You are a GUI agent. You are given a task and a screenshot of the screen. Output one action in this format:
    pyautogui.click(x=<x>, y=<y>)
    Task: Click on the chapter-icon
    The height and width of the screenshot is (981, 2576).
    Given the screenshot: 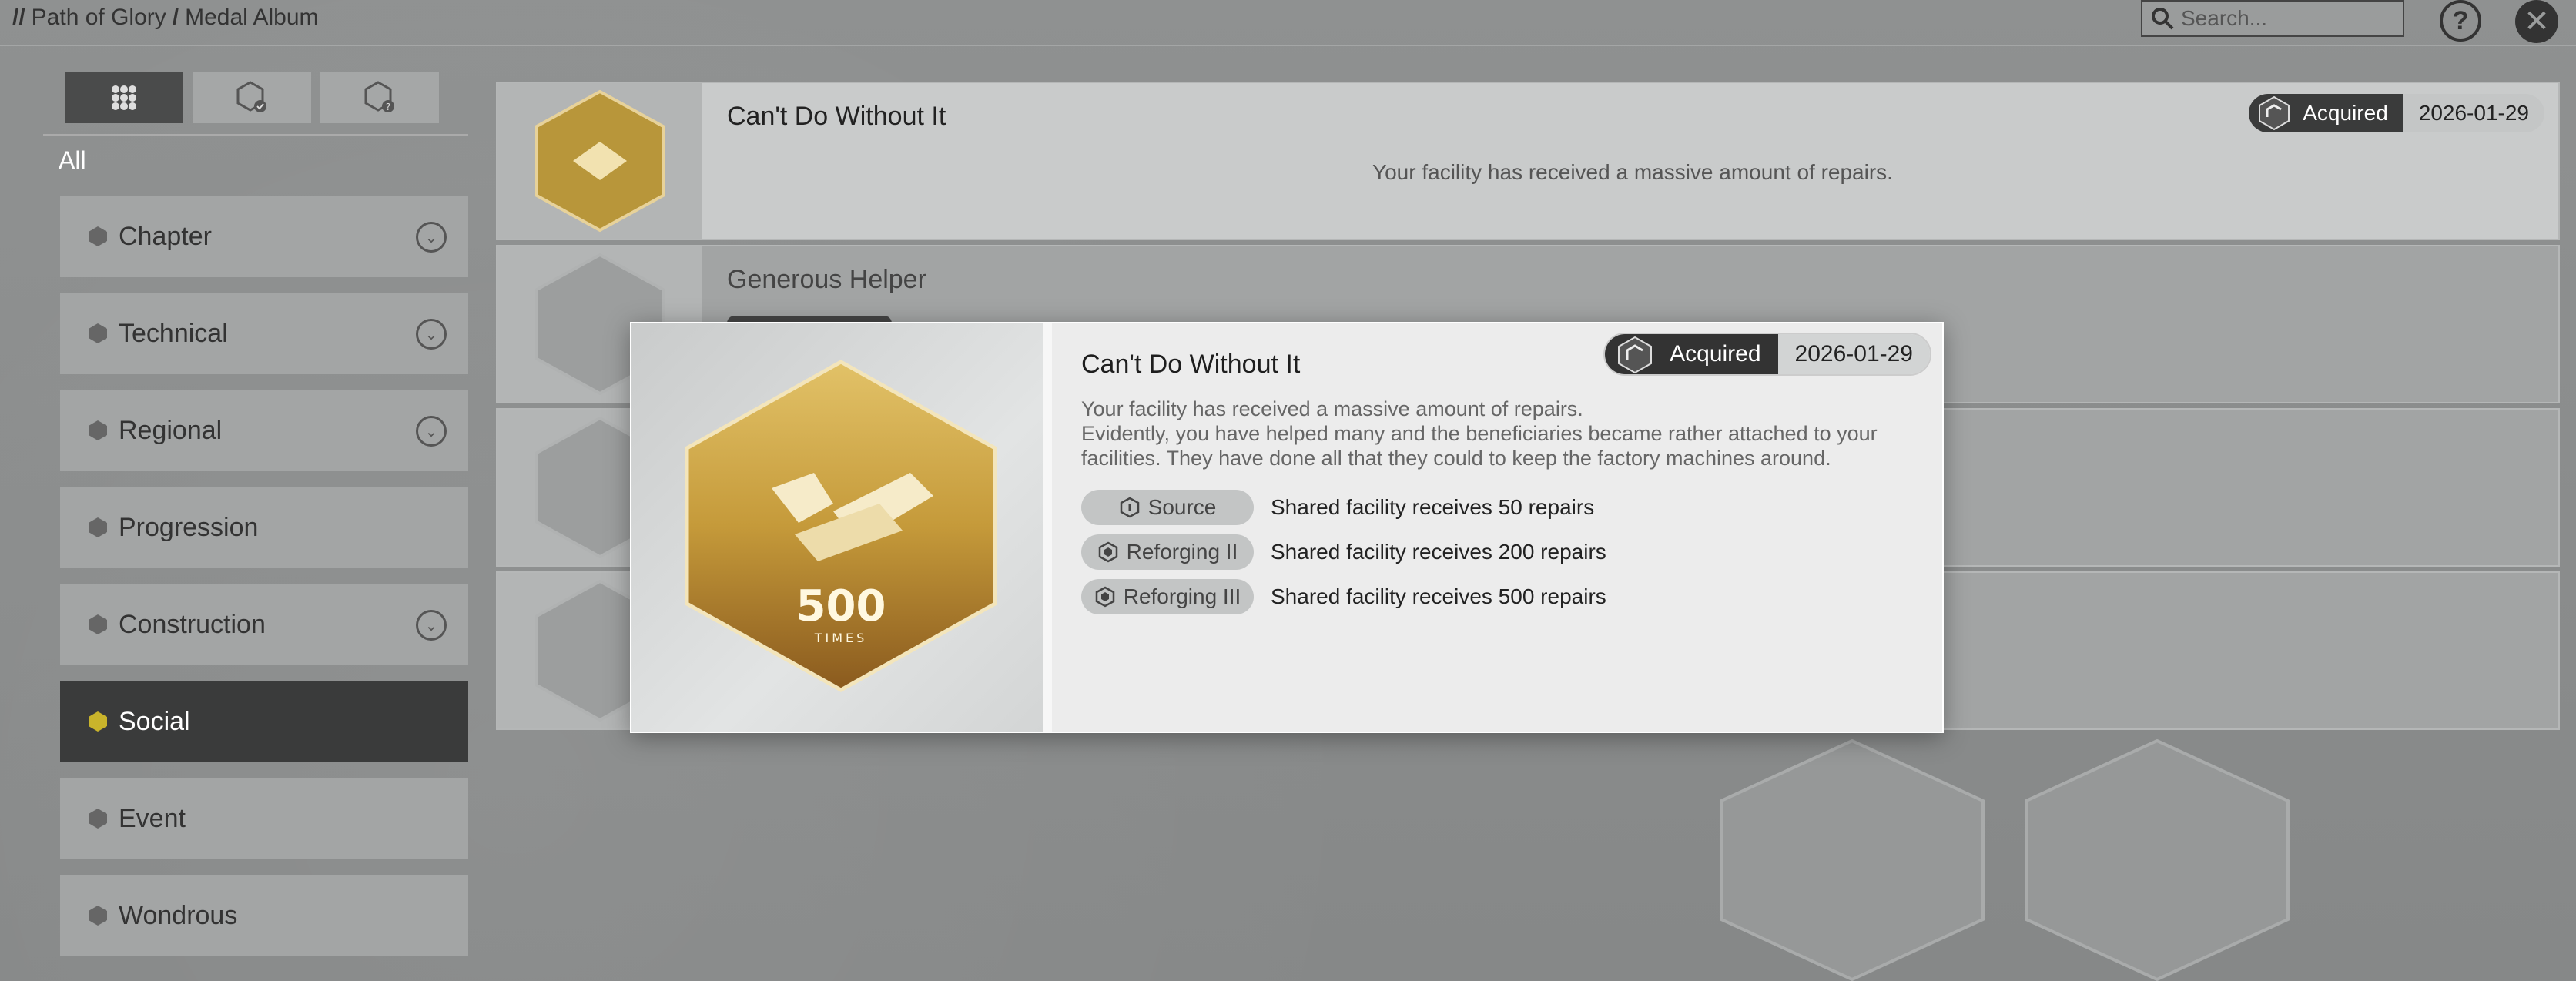 What is the action you would take?
    pyautogui.click(x=98, y=236)
    